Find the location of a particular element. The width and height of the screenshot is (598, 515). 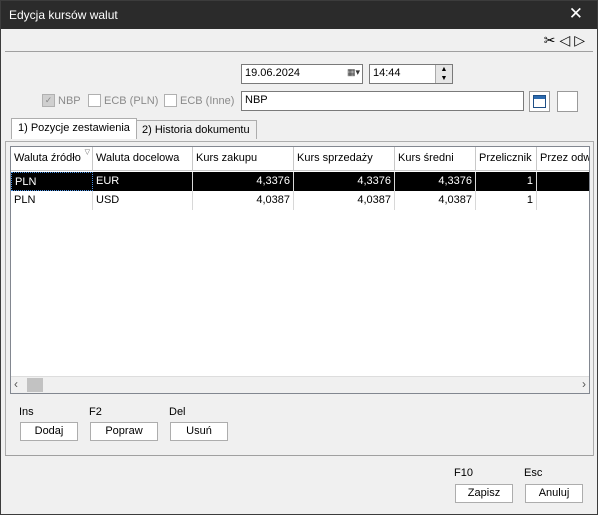

scissors-icon: ✂ is located at coordinates (552, 40).